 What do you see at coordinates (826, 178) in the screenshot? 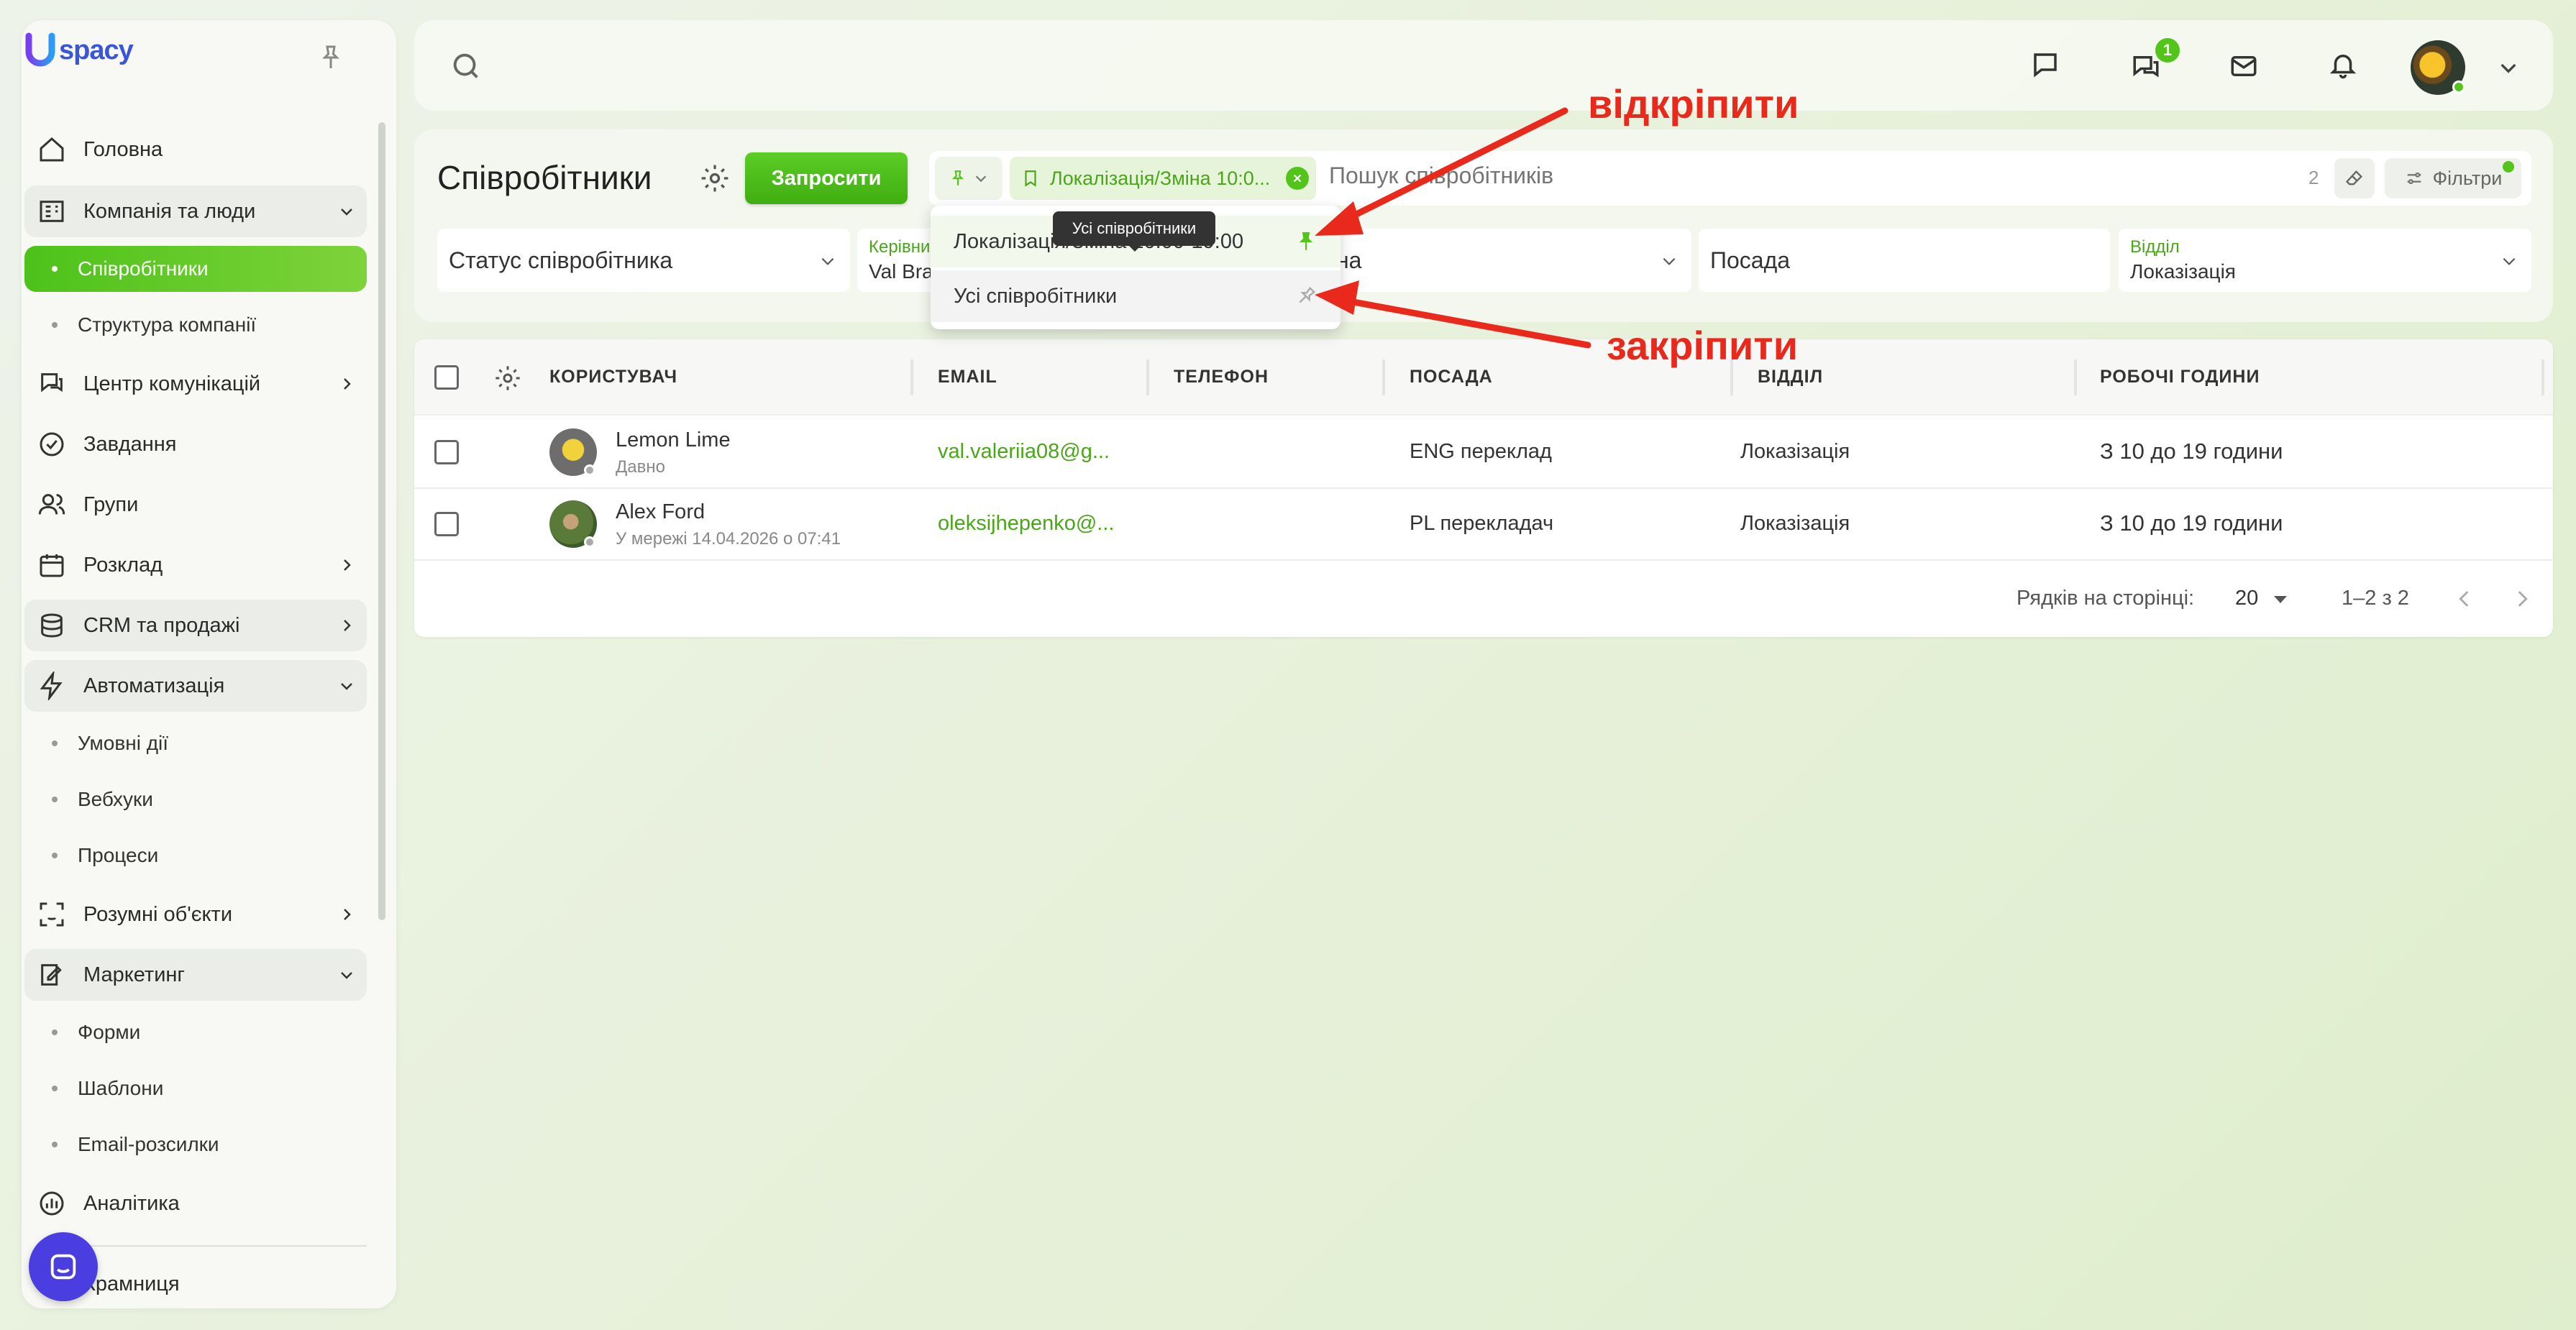
I see `invite-button: Запросити` at bounding box center [826, 178].